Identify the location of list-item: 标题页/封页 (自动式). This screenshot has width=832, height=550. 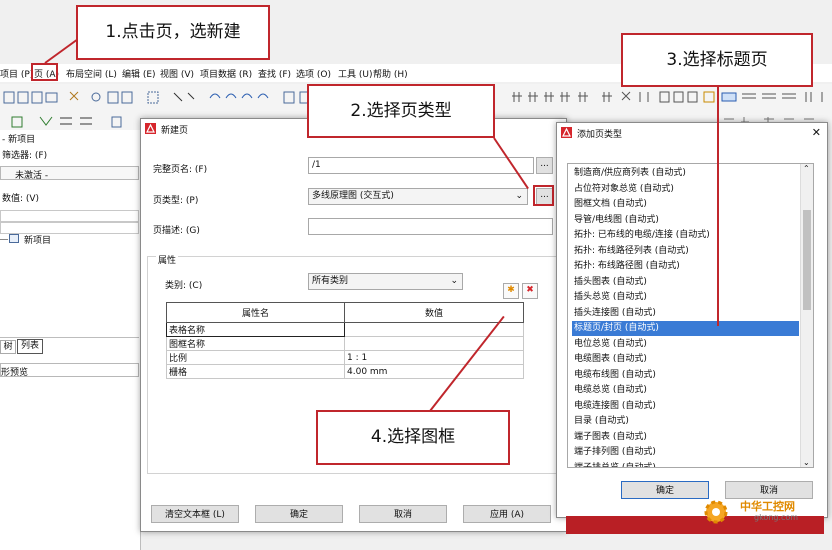
(685, 328).